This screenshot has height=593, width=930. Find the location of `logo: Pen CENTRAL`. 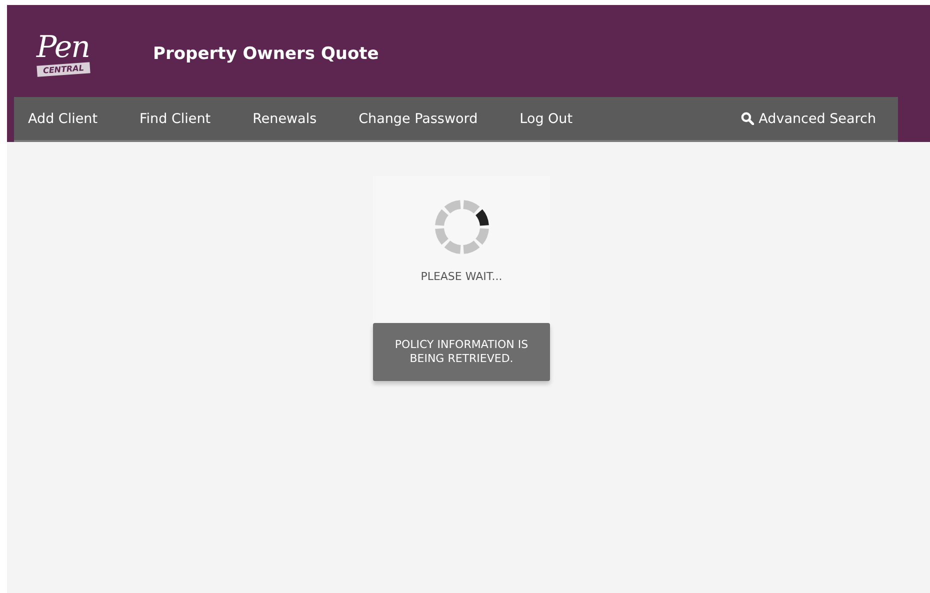

logo: Pen CENTRAL is located at coordinates (63, 53).